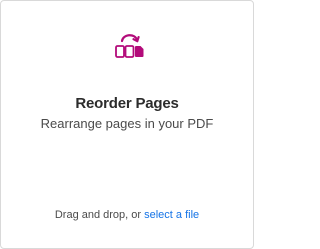 The image size is (320, 249). Describe the element at coordinates (127, 103) in the screenshot. I see `card-title: Reorder Pages` at that location.